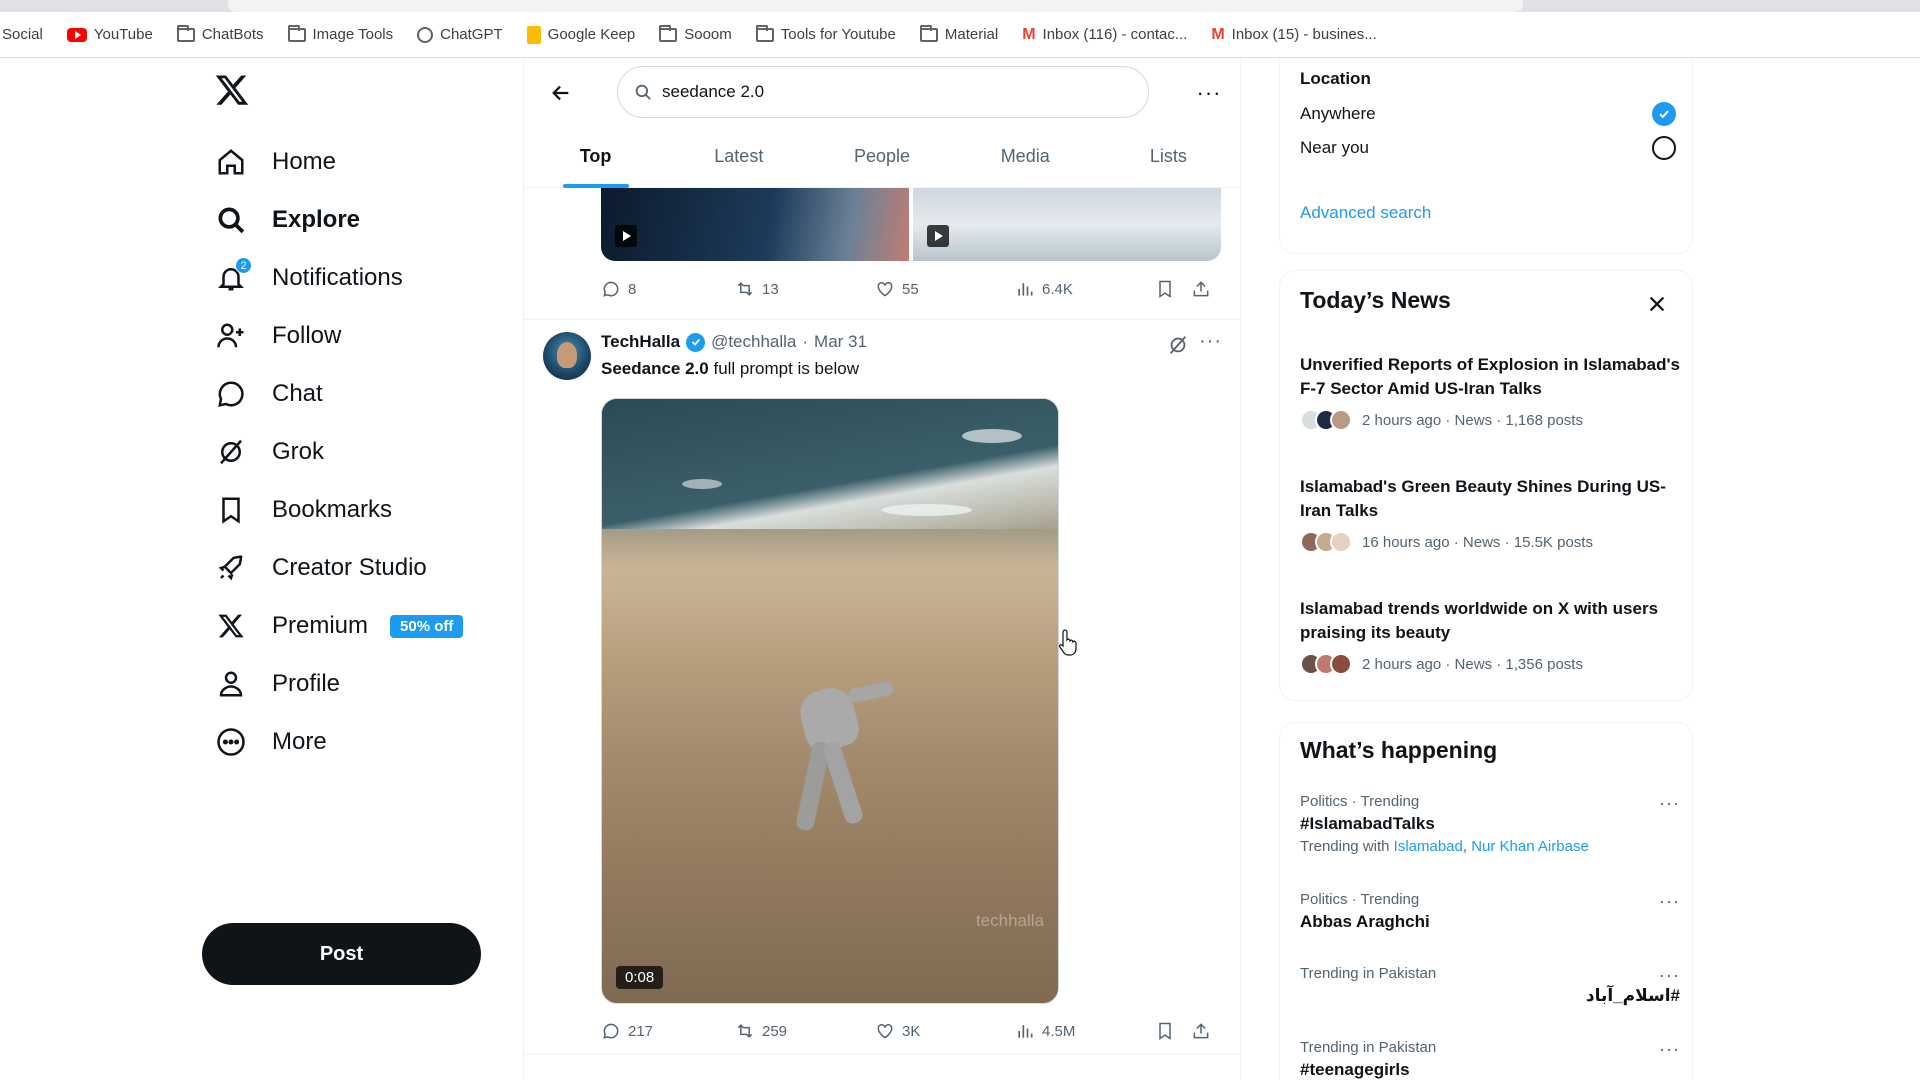 Image resolution: width=1920 pixels, height=1080 pixels. Describe the element at coordinates (1209, 93) in the screenshot. I see `more-options-icon: ···` at that location.